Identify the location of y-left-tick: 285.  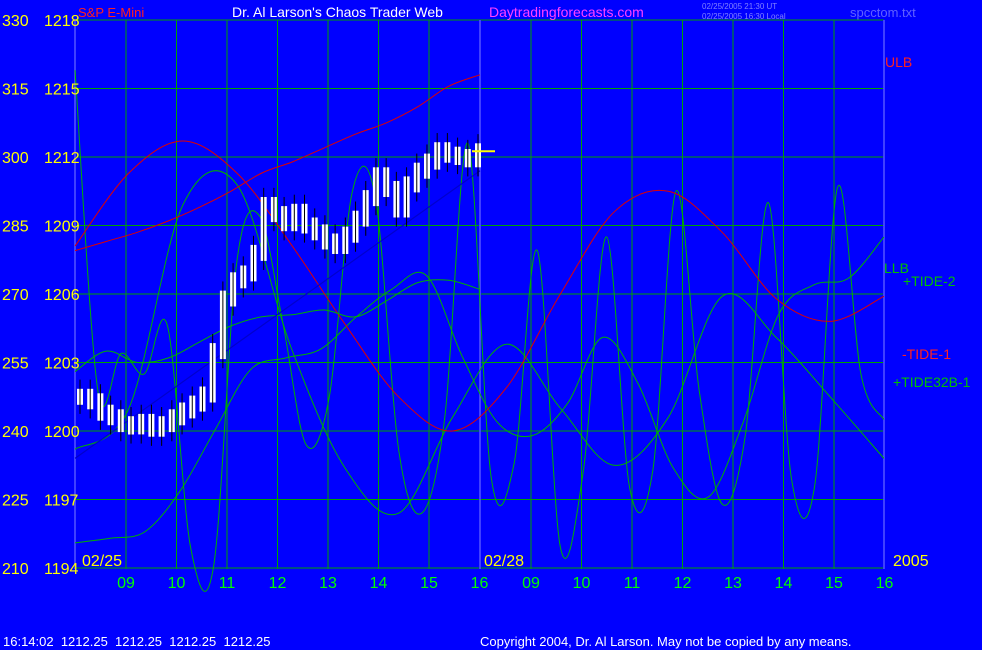
(15, 227).